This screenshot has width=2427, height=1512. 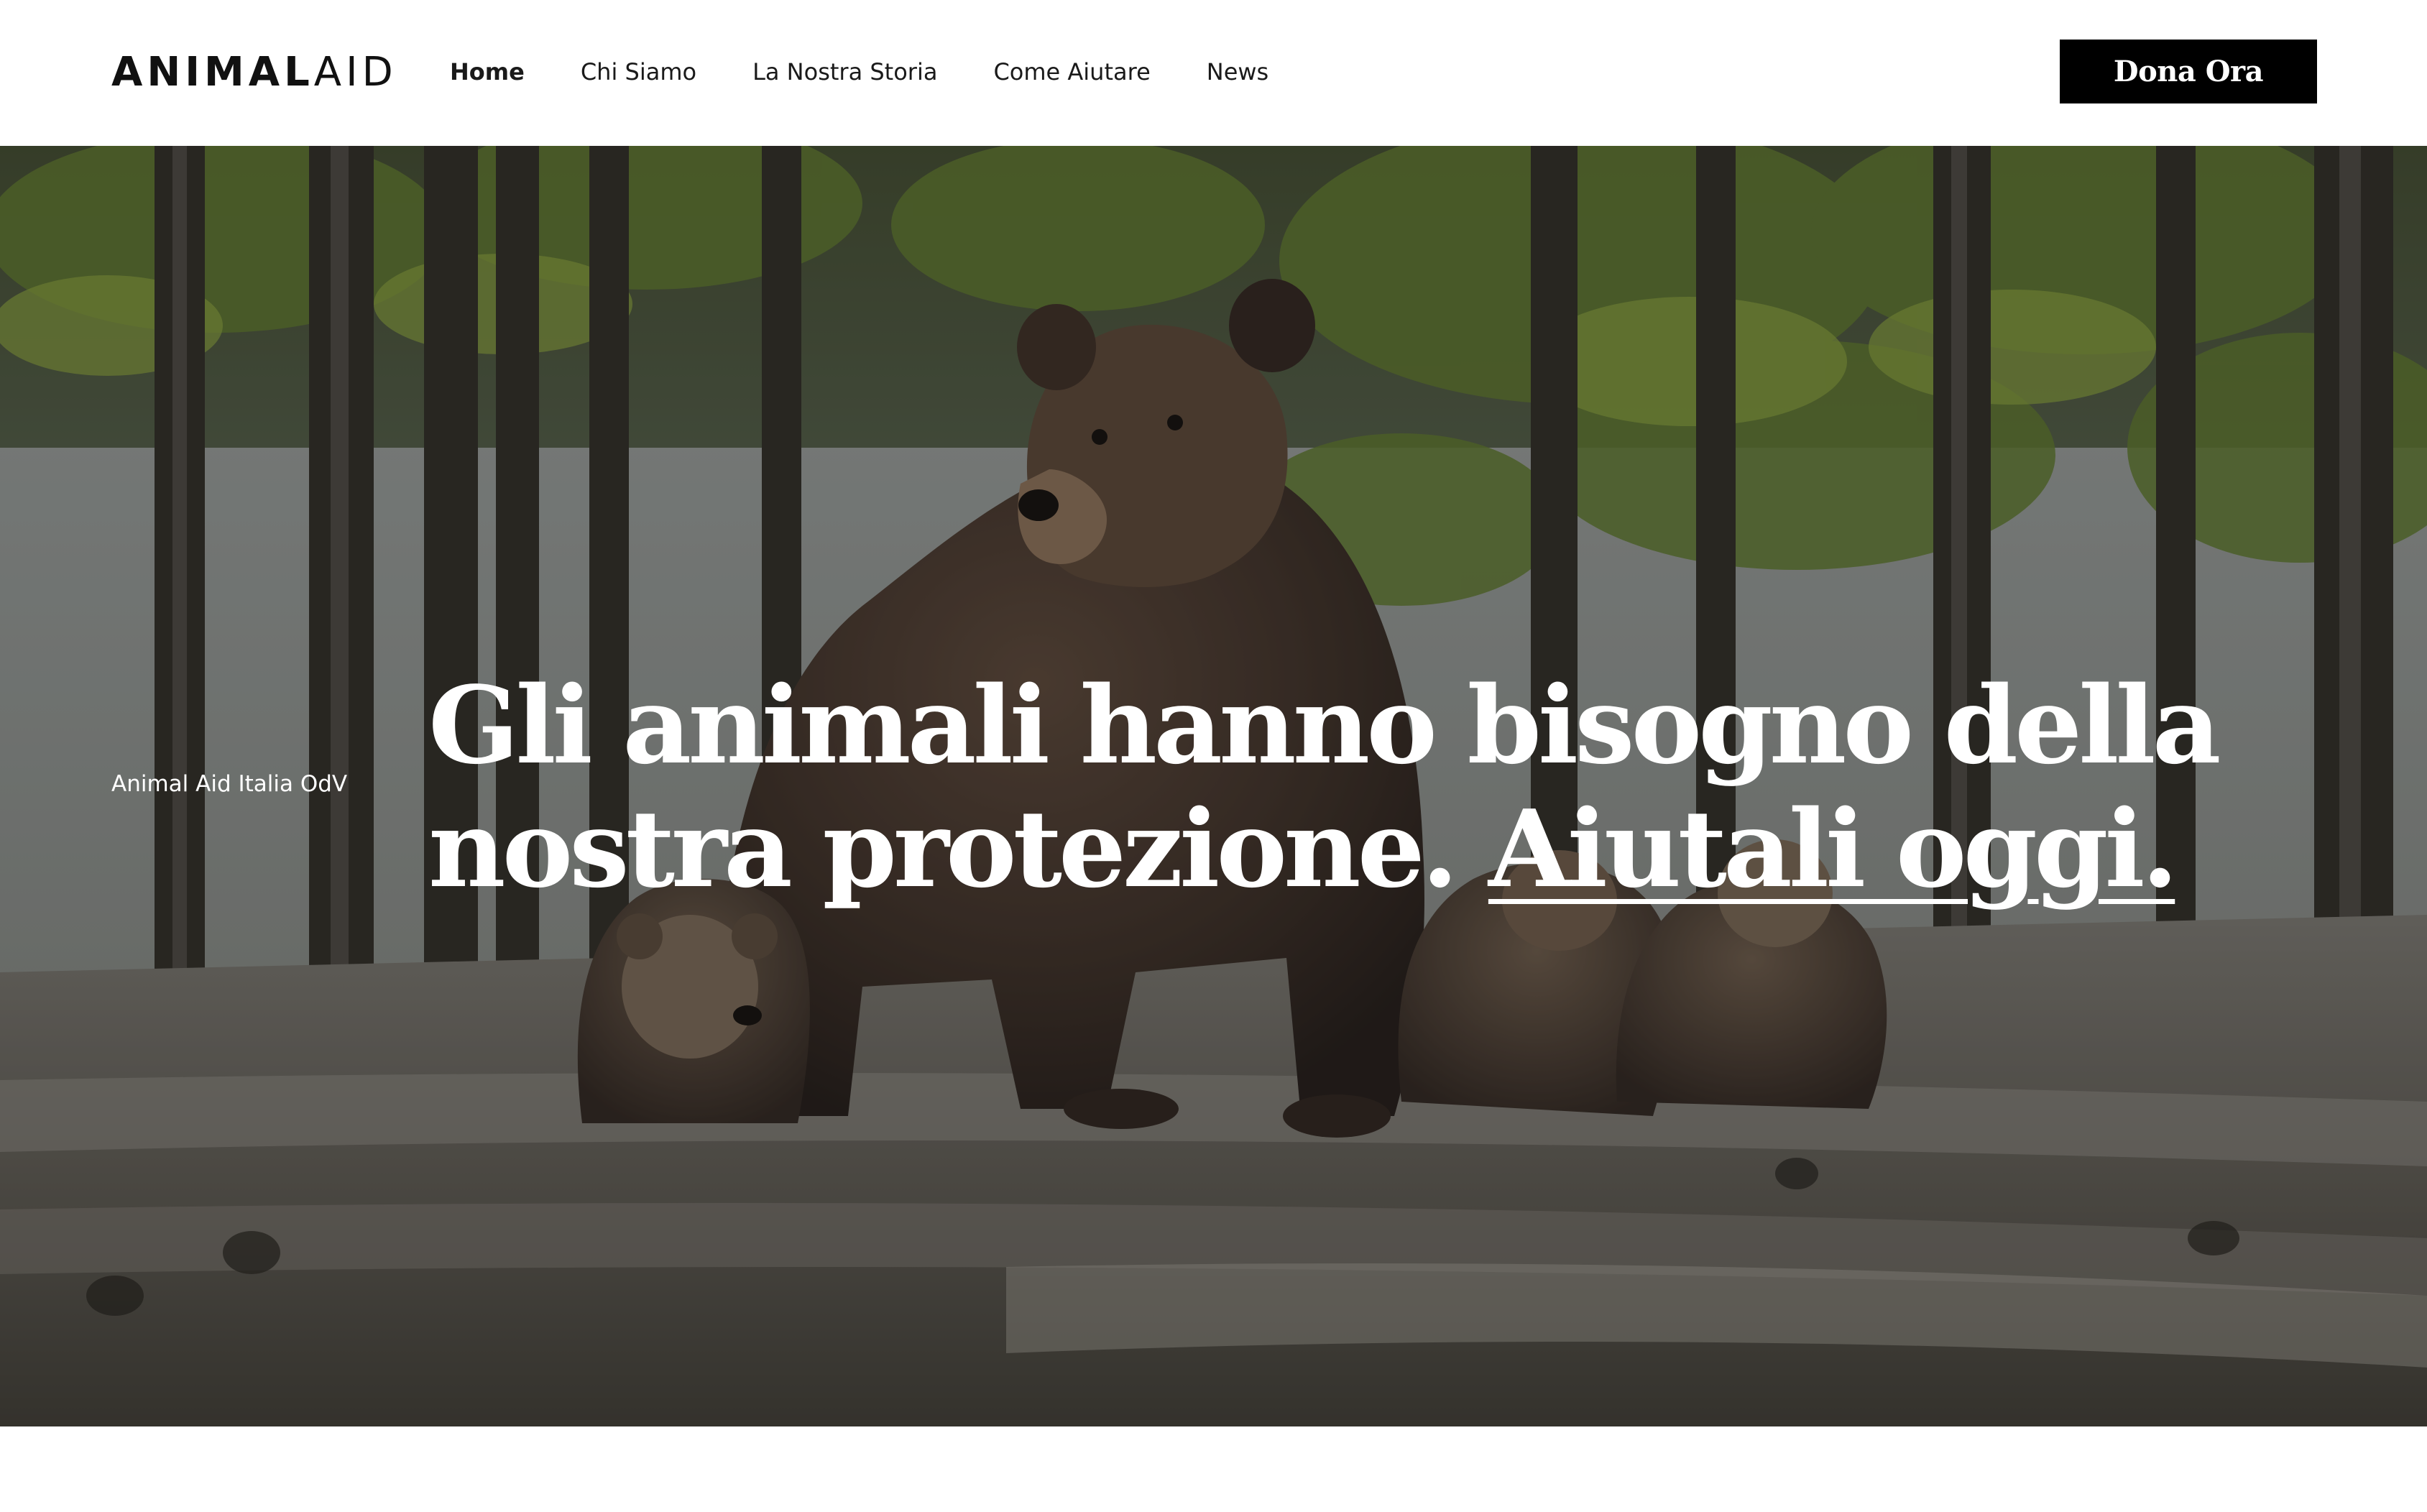 I want to click on nav-item-news: News, so click(x=1237, y=72).